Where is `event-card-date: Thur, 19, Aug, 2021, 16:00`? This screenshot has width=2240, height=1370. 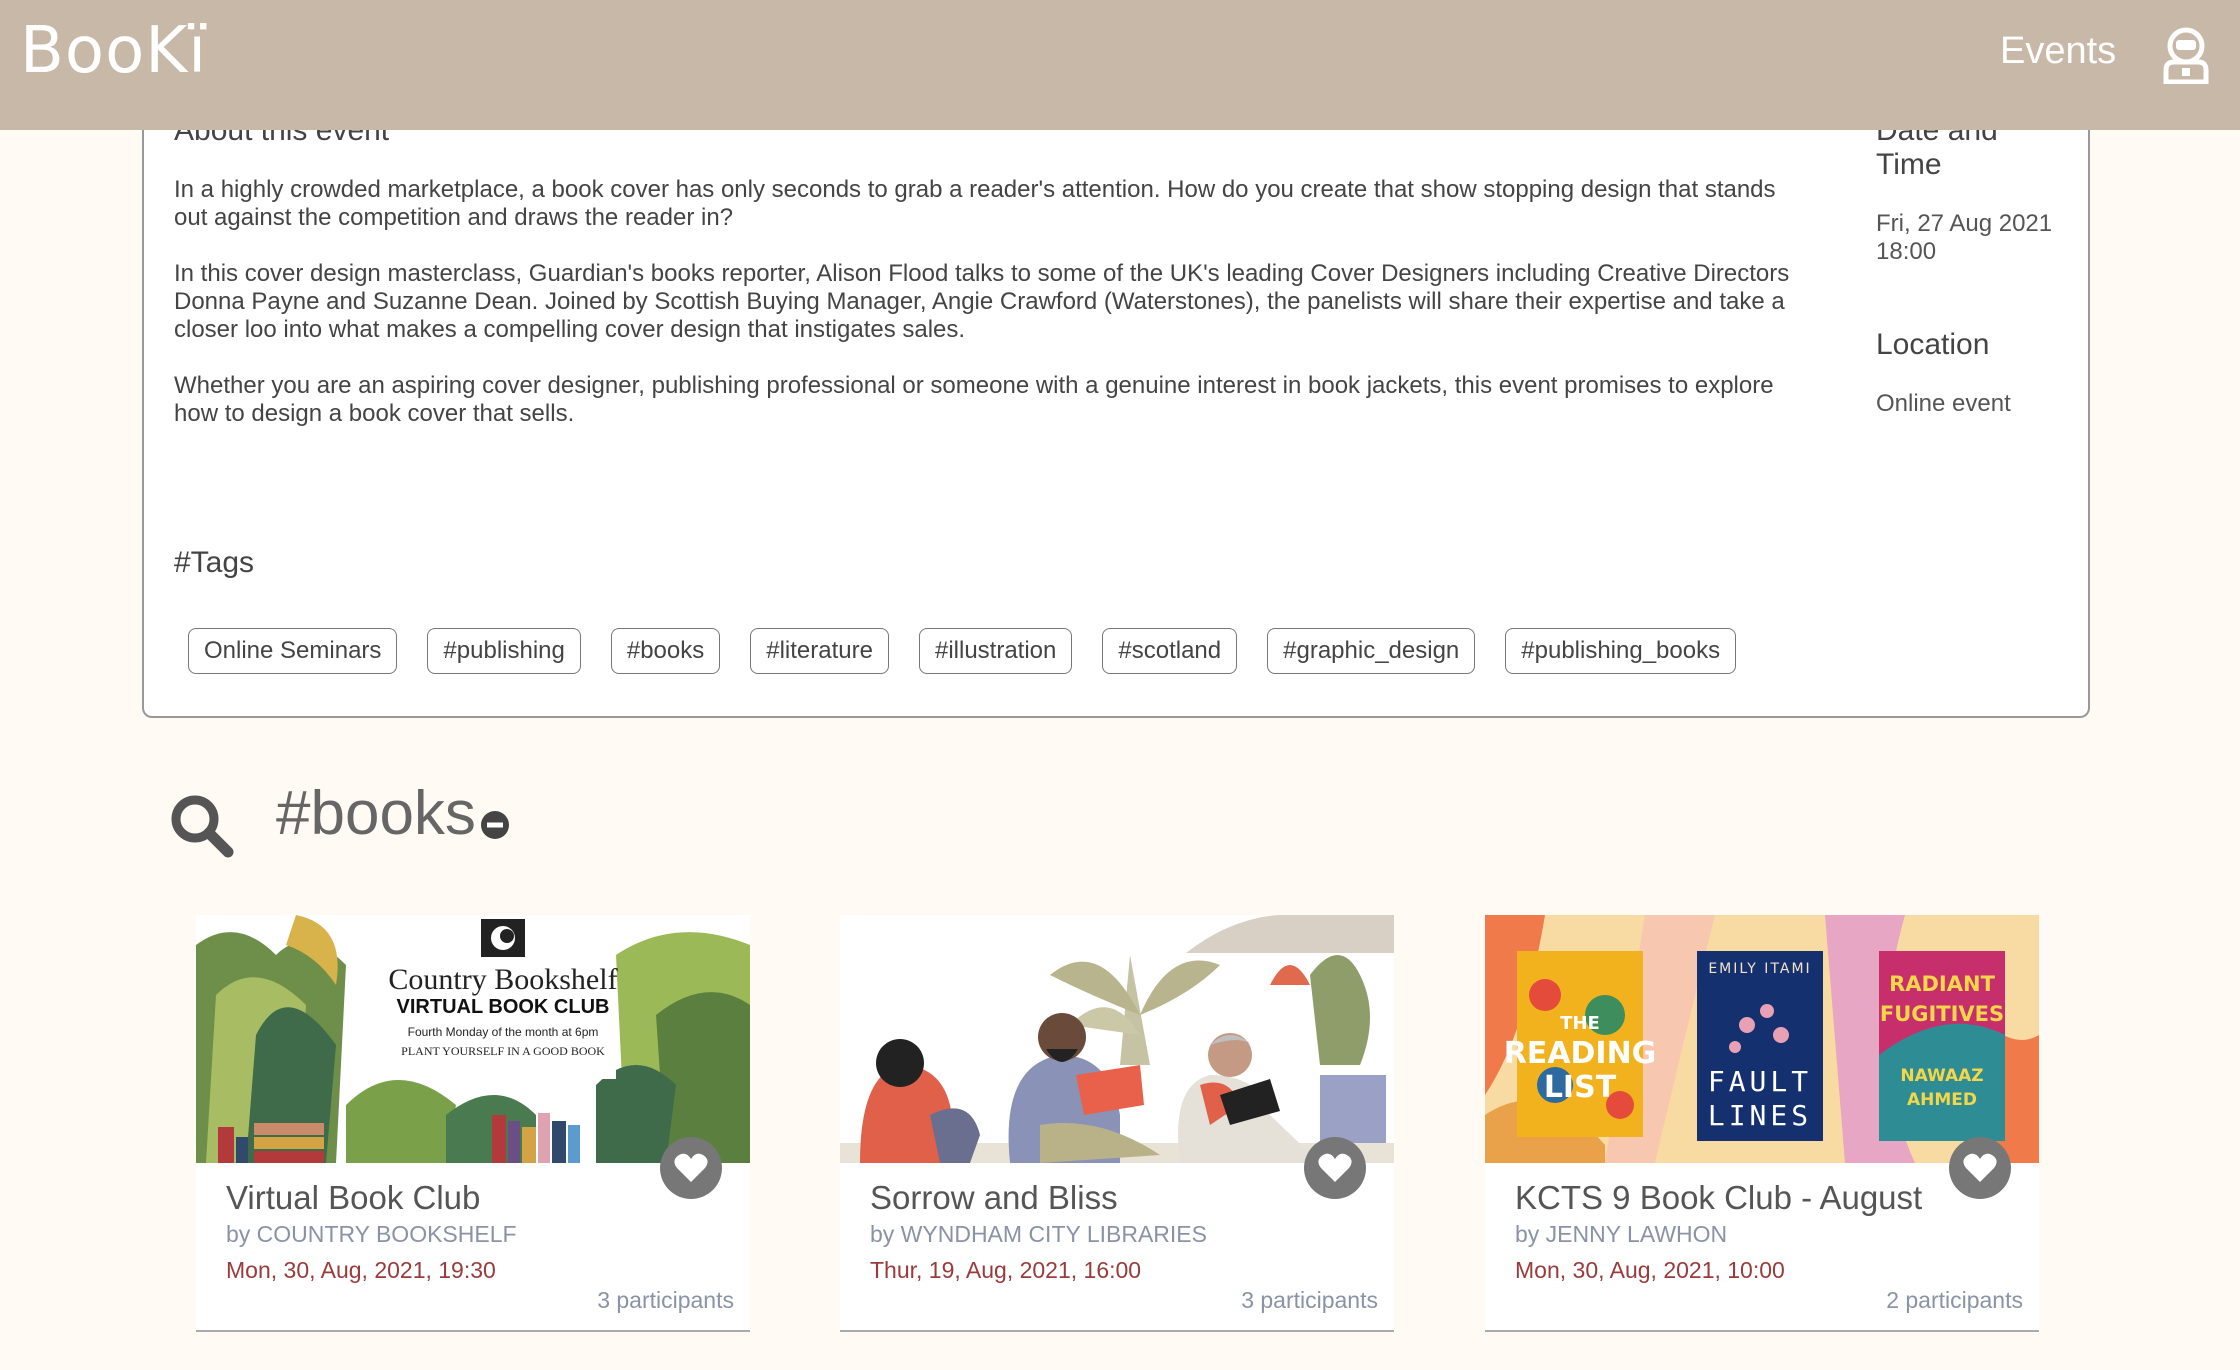 event-card-date: Thur, 19, Aug, 2021, 16:00 is located at coordinates (1006, 1270).